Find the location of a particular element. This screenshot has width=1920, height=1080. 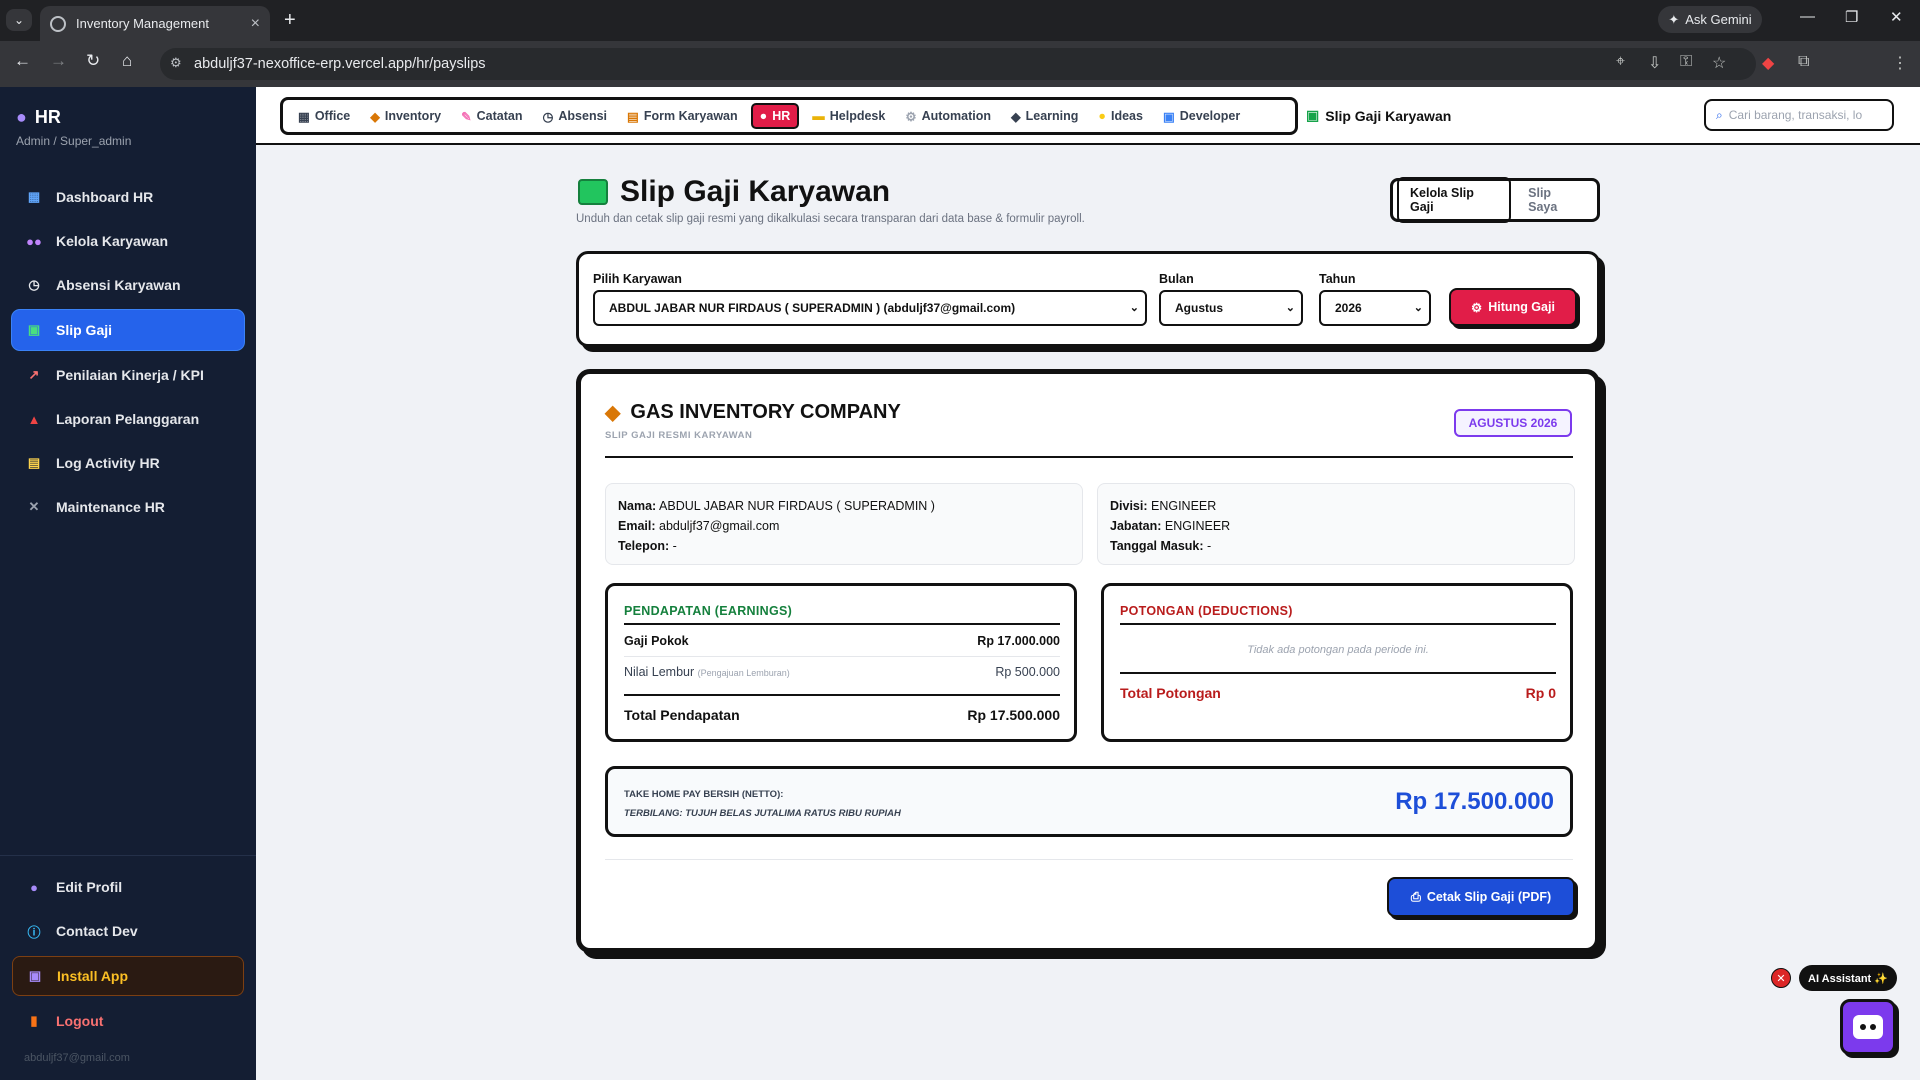

install-app-button: ▣ Install App is located at coordinates (128, 976).